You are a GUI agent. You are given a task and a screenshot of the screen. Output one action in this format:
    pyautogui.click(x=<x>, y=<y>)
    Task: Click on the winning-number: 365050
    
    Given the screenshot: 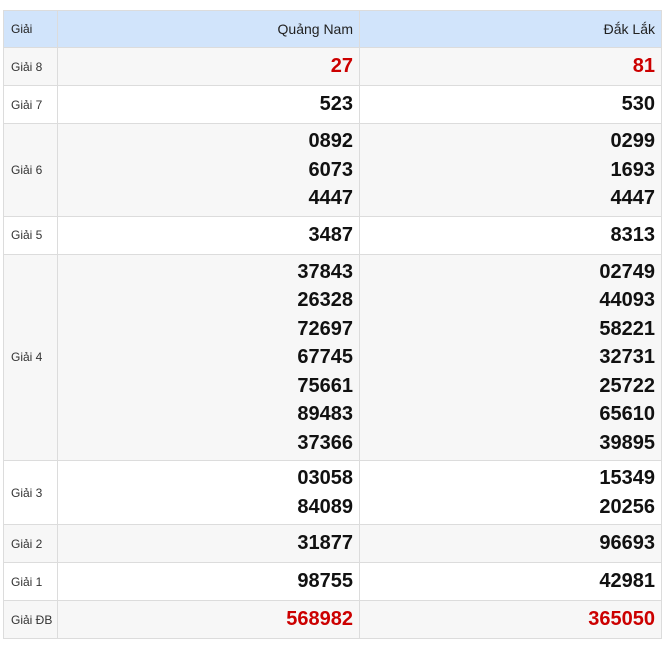 What is the action you would take?
    pyautogui.click(x=621, y=619)
    